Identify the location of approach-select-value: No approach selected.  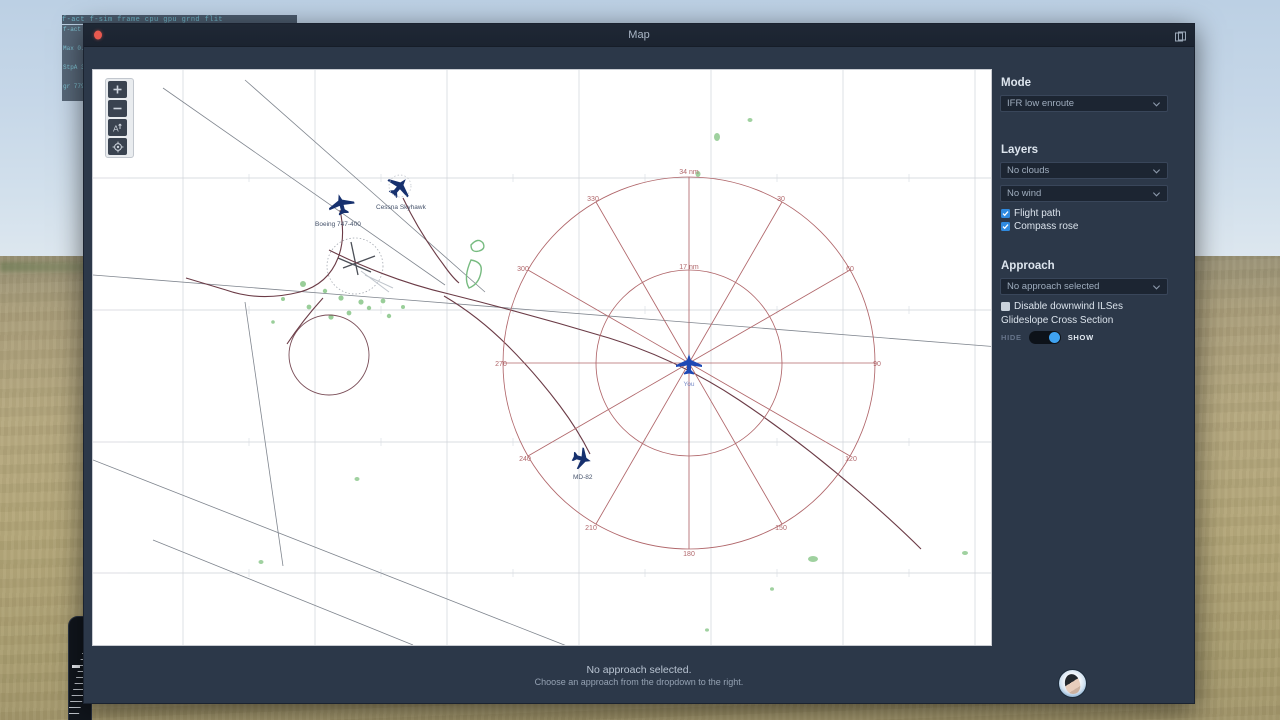
(1053, 286).